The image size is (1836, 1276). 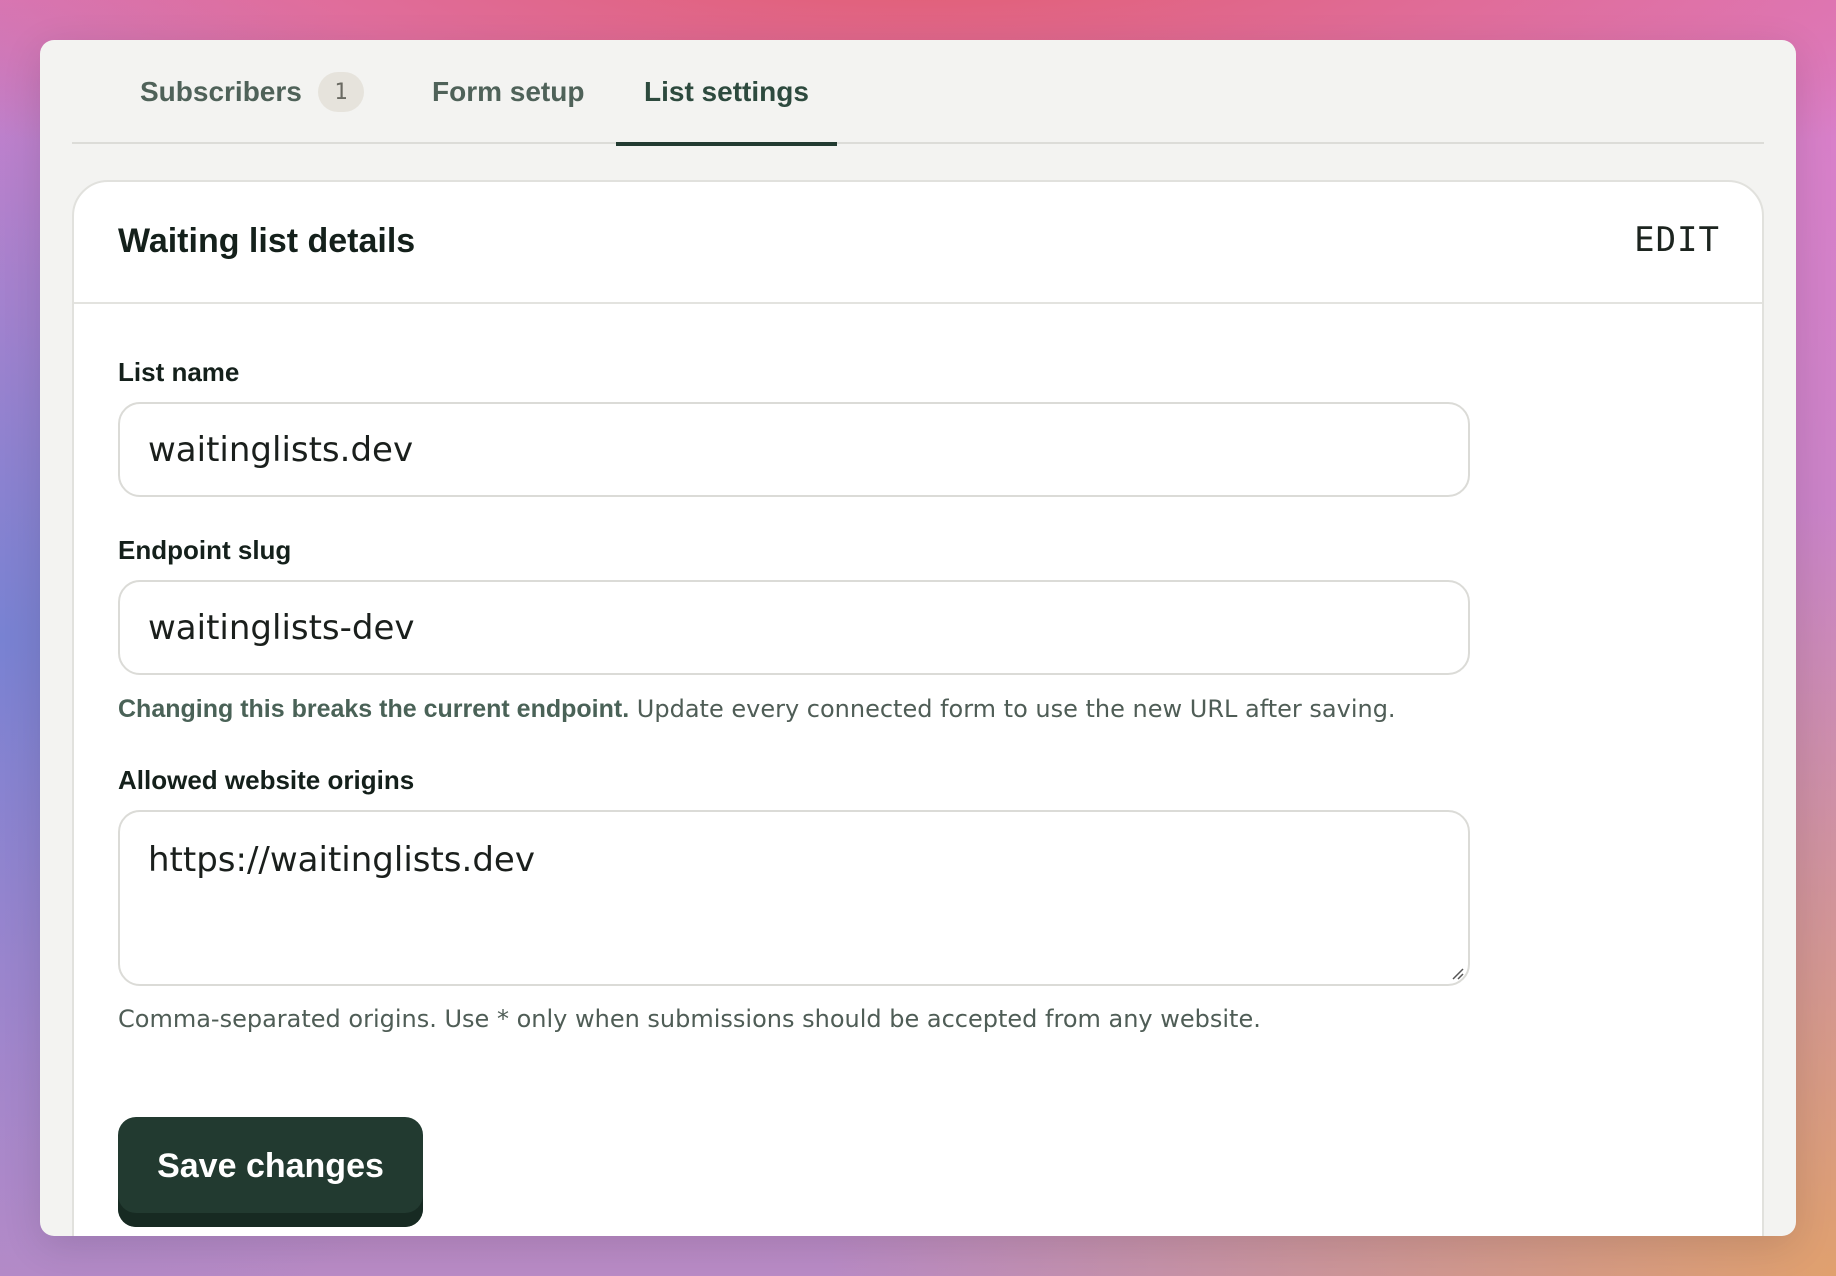 What do you see at coordinates (221, 91) in the screenshot?
I see `tab-label: Subscribers` at bounding box center [221, 91].